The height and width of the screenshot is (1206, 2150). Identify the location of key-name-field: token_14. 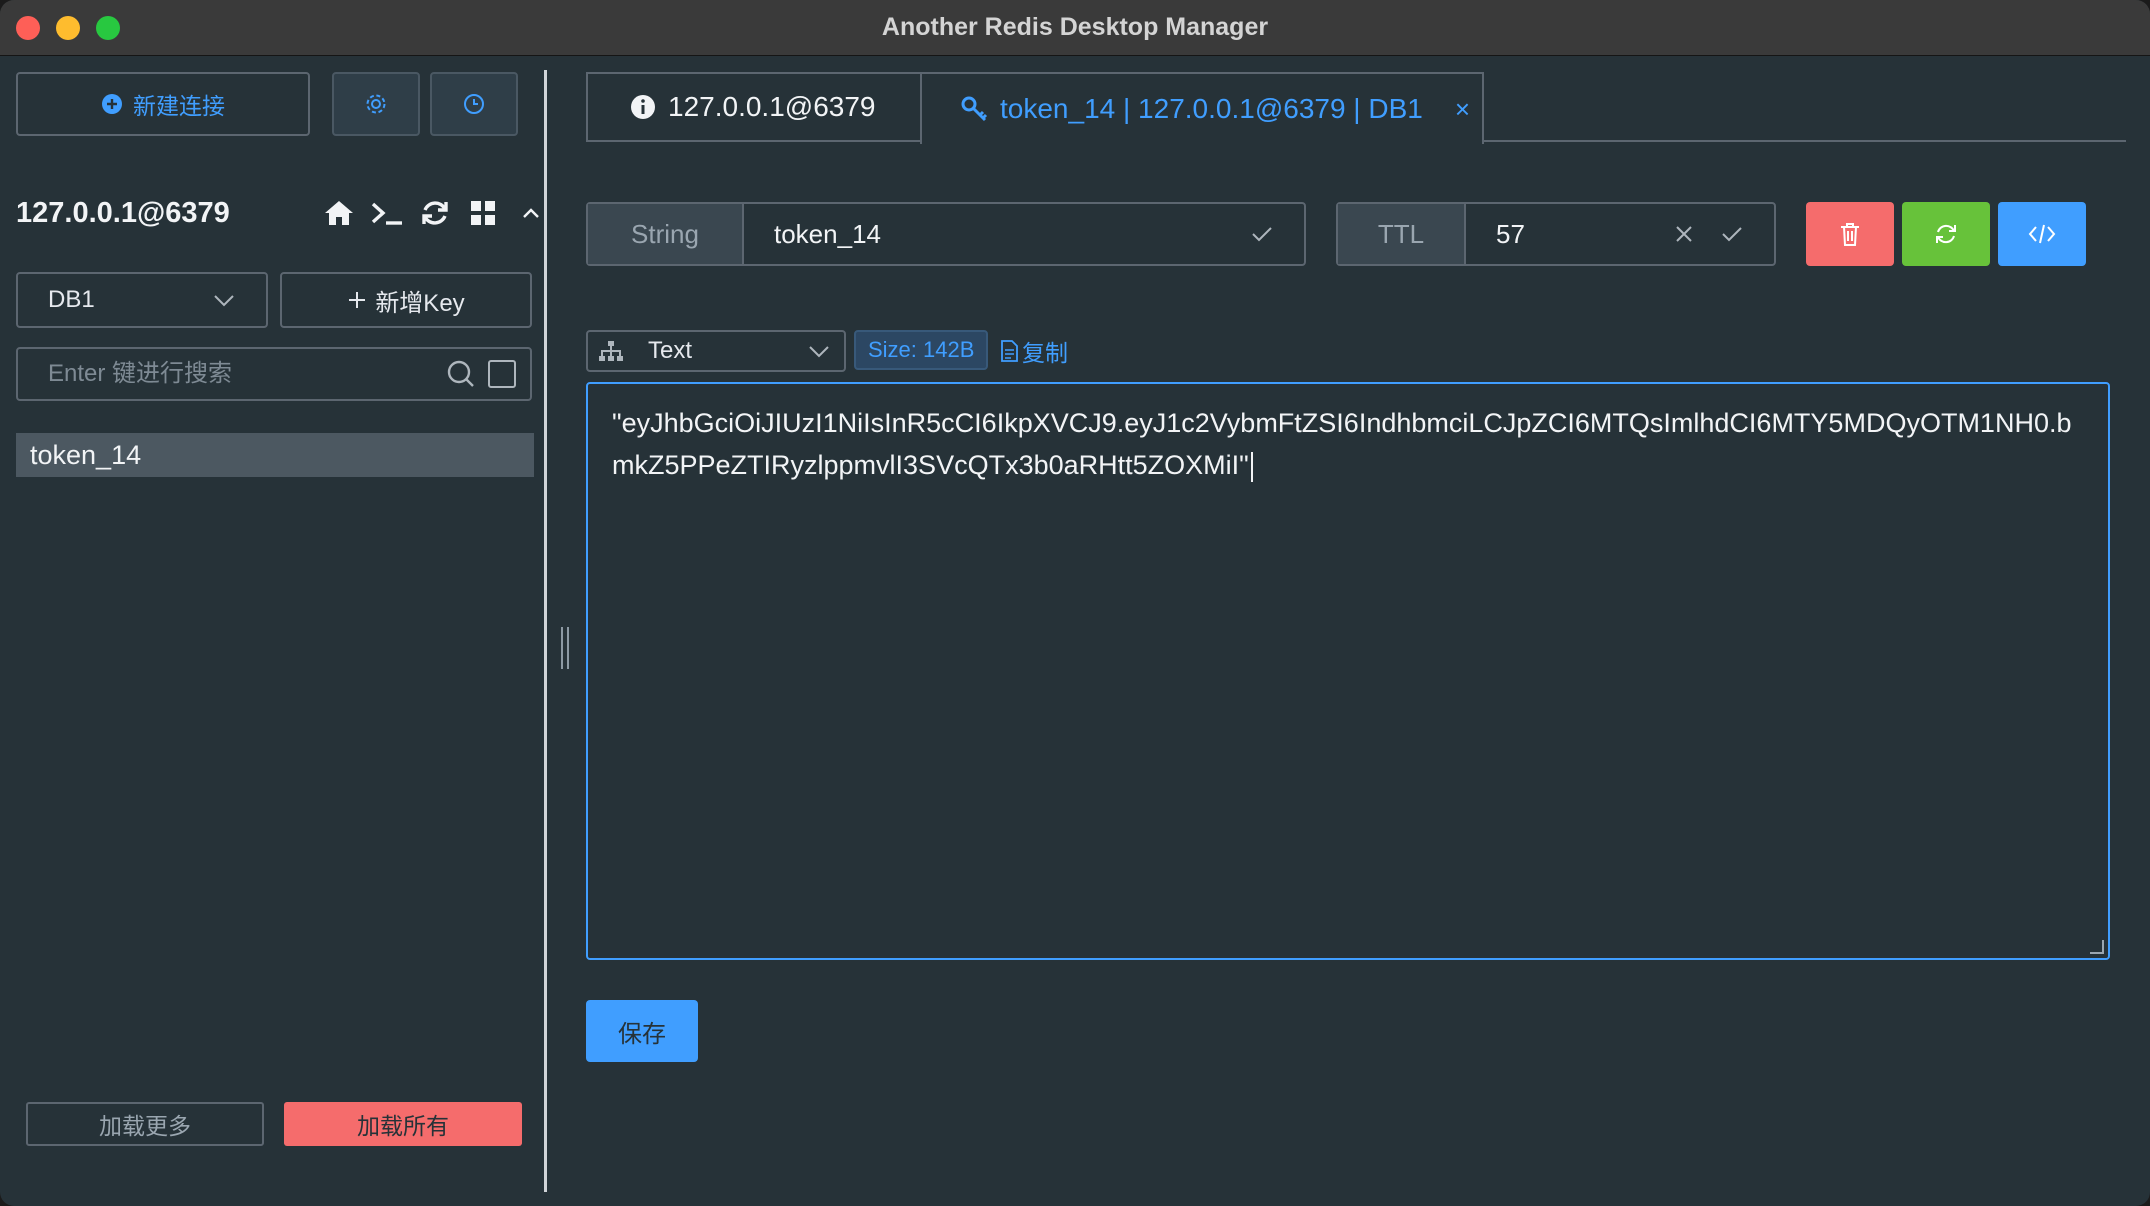
(1024, 234).